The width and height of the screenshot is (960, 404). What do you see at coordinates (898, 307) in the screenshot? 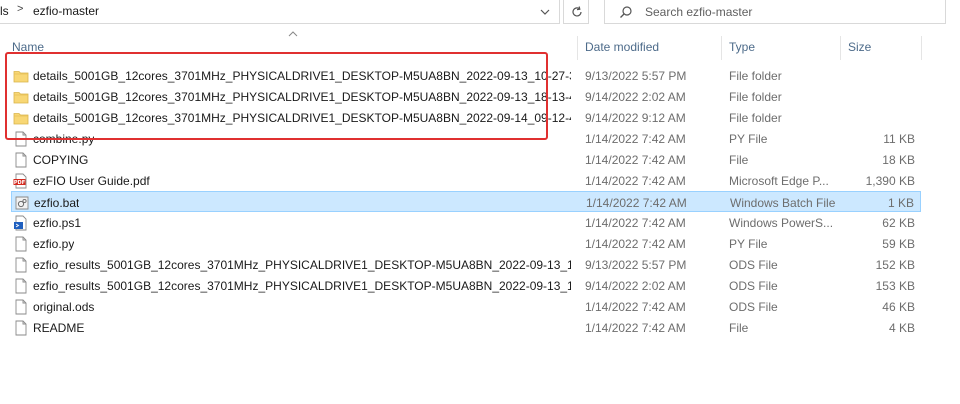
I see `file-size: 46 KB` at bounding box center [898, 307].